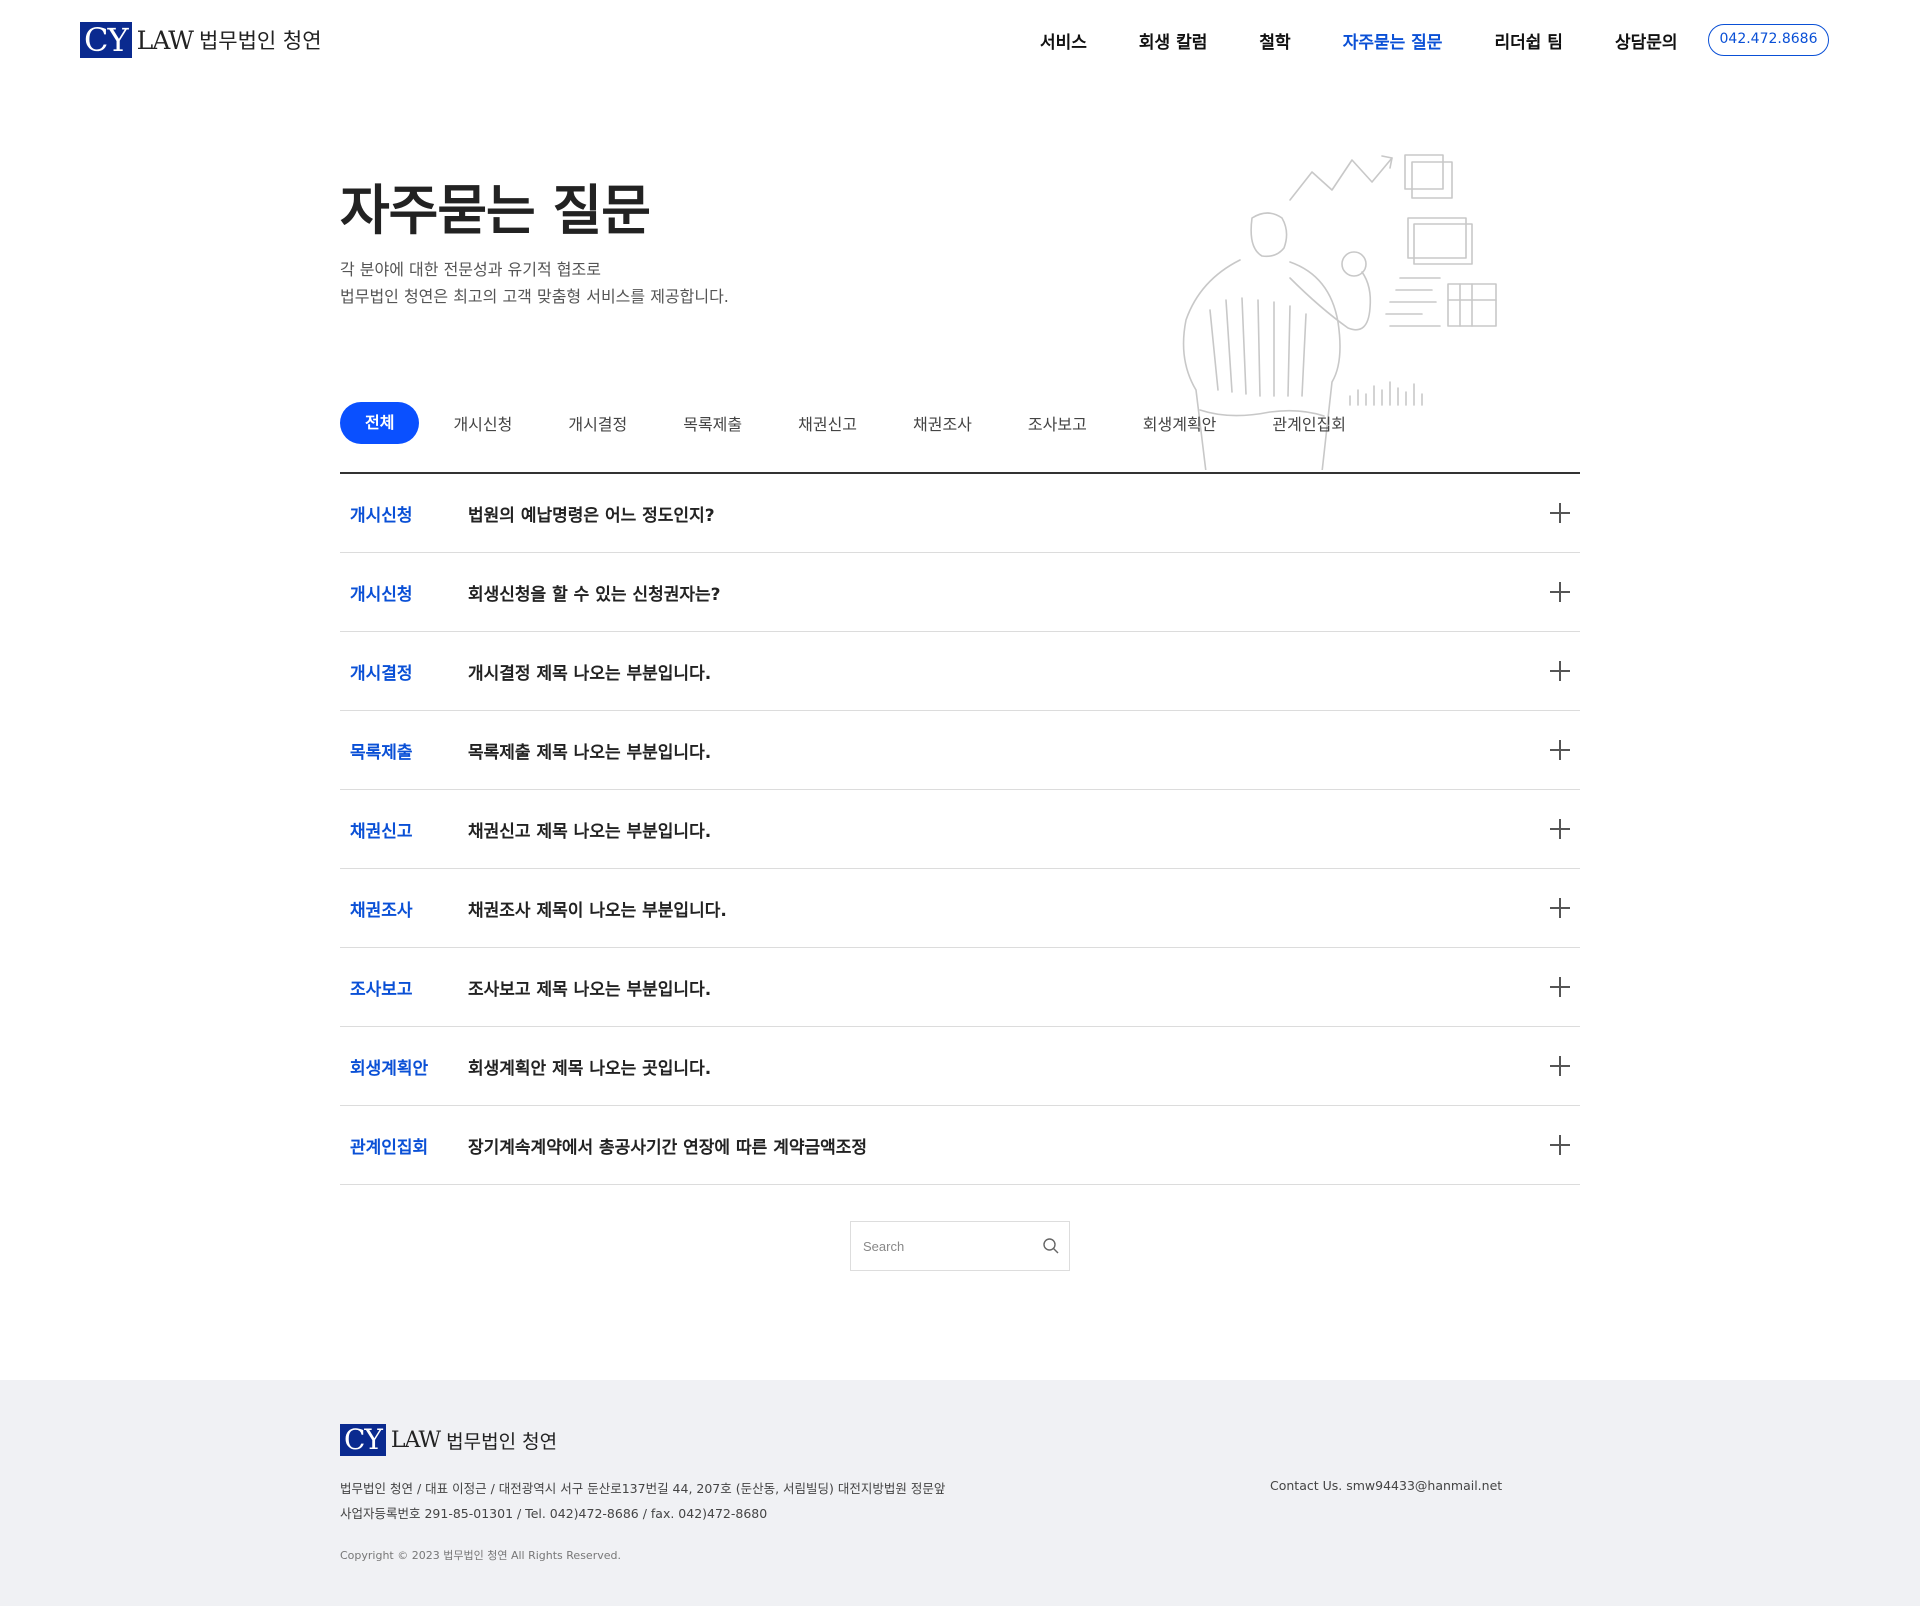 The image size is (1920, 1606). I want to click on page-description-line-1: 각 분야에 대한 전문성과 유기적 협조로, so click(470, 269).